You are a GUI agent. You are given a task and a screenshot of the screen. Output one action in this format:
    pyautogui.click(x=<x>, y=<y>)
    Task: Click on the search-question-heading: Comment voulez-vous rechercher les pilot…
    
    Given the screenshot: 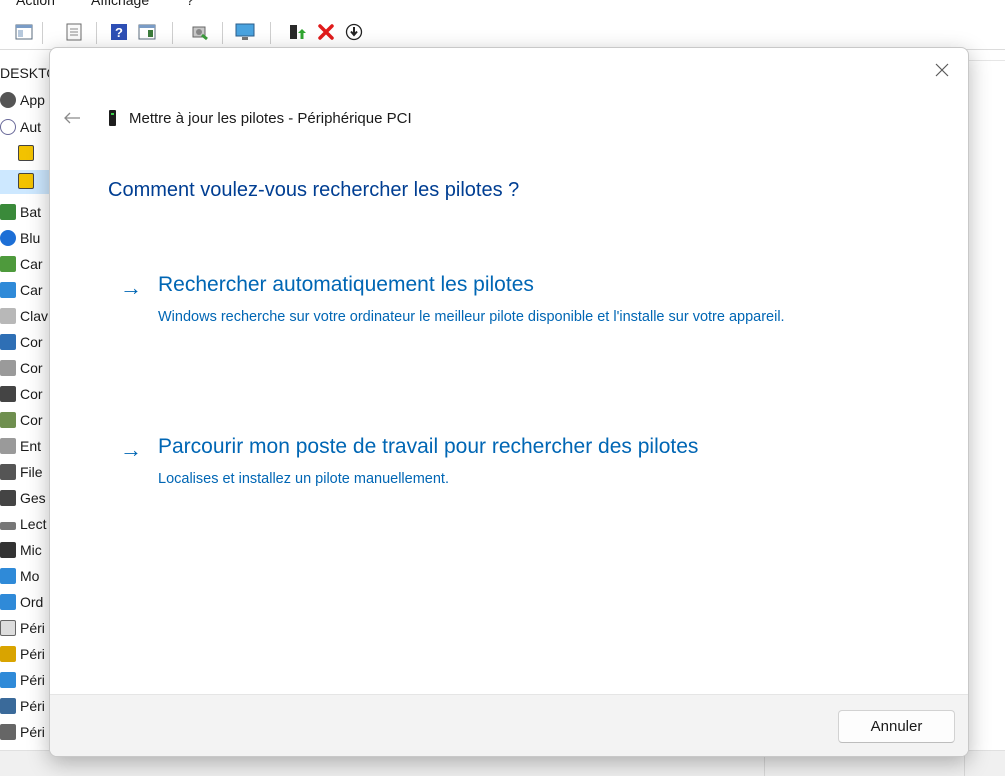 What is the action you would take?
    pyautogui.click(x=314, y=190)
    